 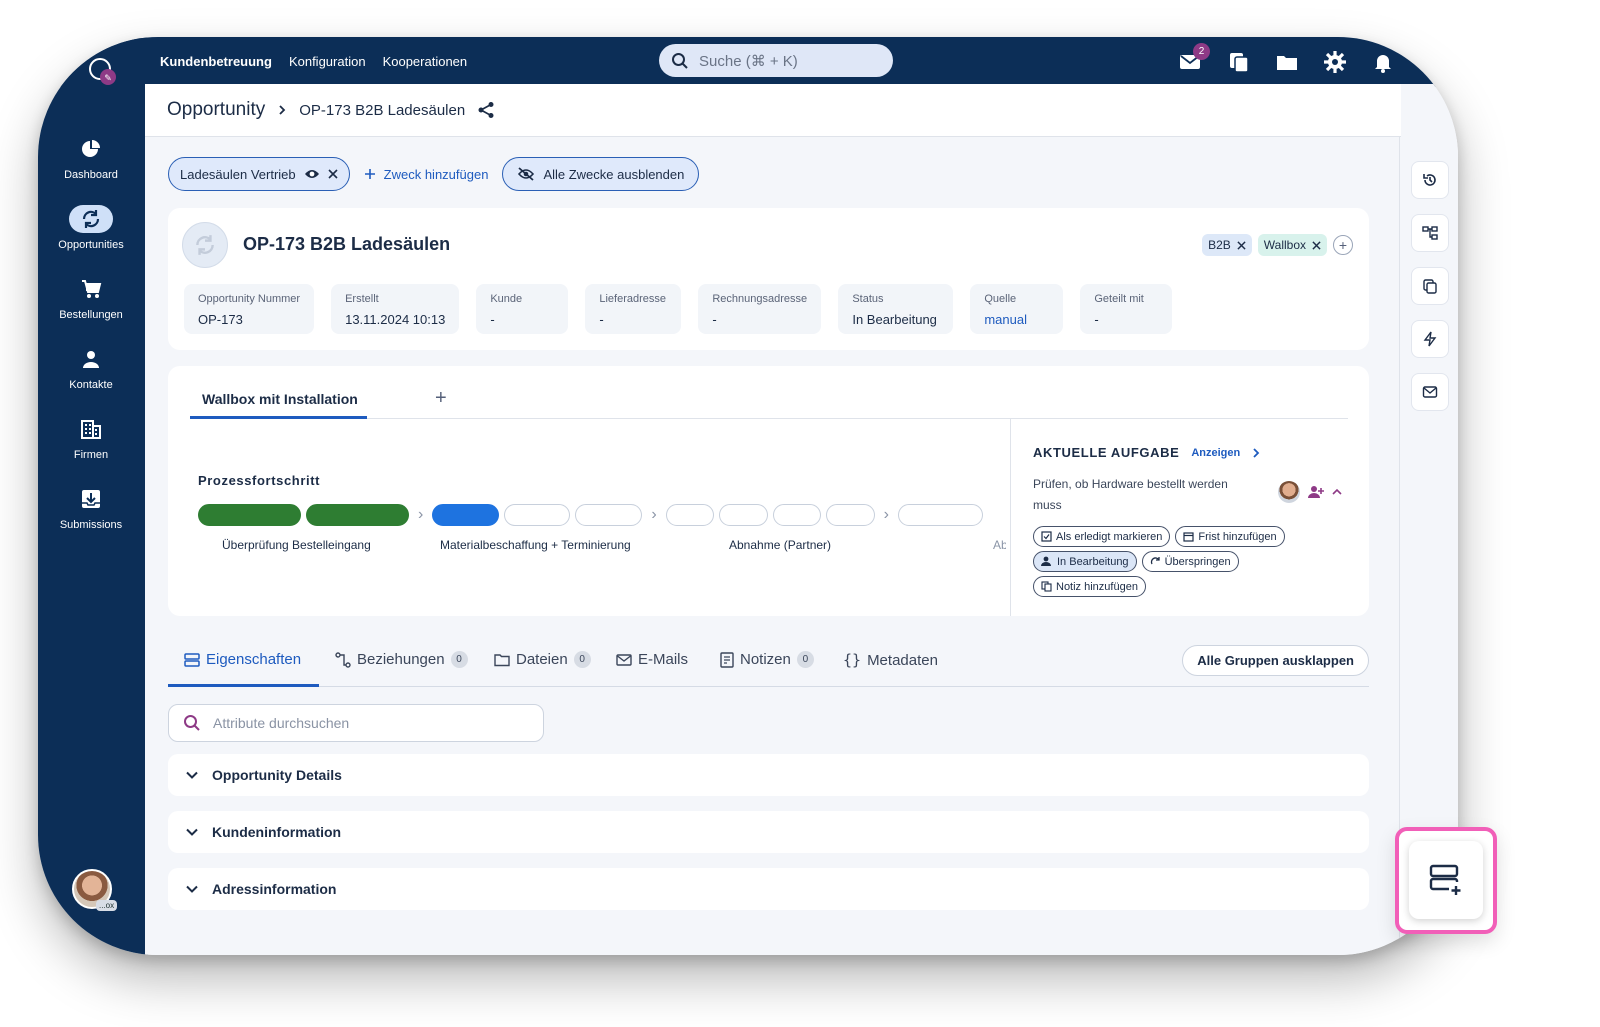 I want to click on add-purpose-button: Zweck hinzufügen, so click(x=426, y=174).